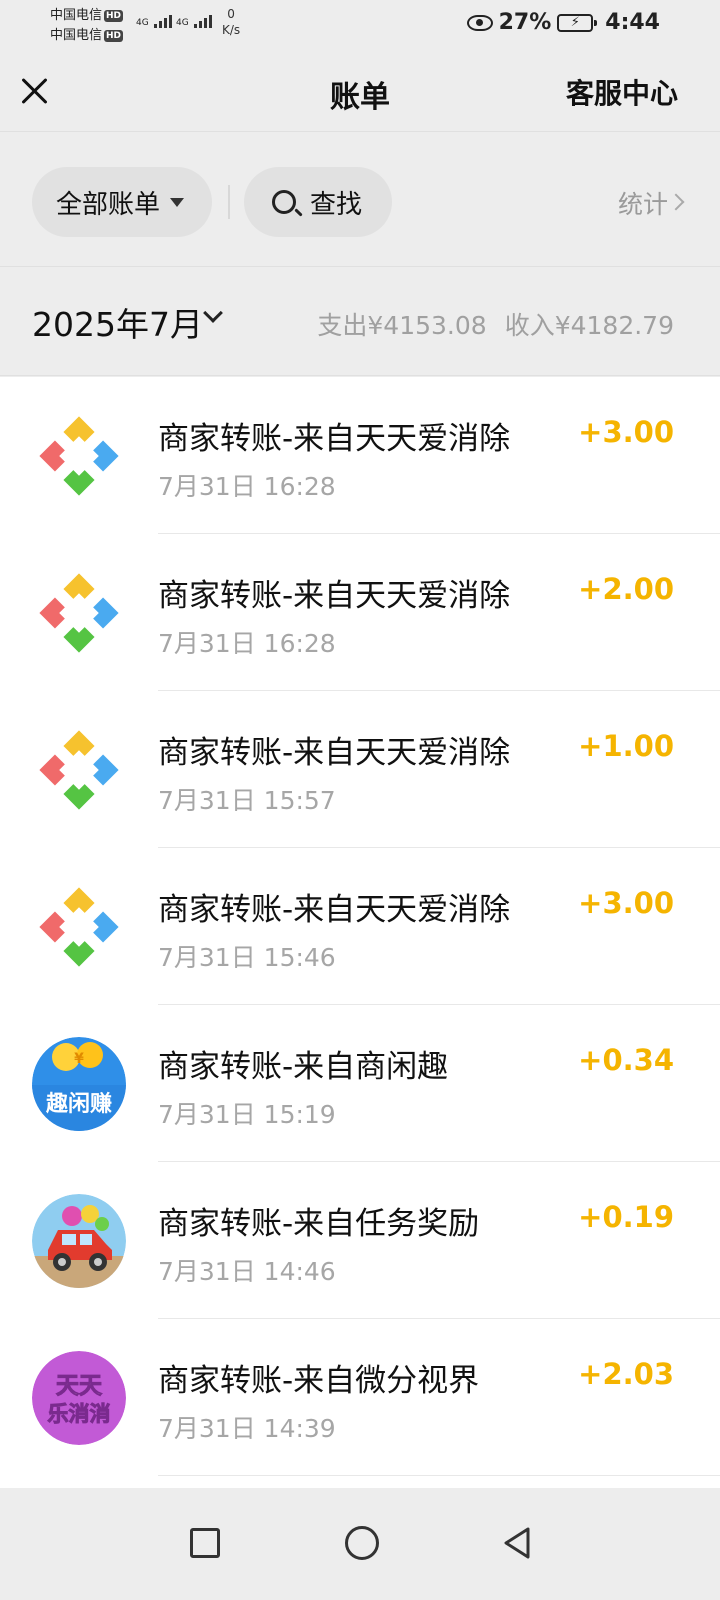  What do you see at coordinates (247, 1114) in the screenshot?
I see `transaction-time: 7月31日 15:19` at bounding box center [247, 1114].